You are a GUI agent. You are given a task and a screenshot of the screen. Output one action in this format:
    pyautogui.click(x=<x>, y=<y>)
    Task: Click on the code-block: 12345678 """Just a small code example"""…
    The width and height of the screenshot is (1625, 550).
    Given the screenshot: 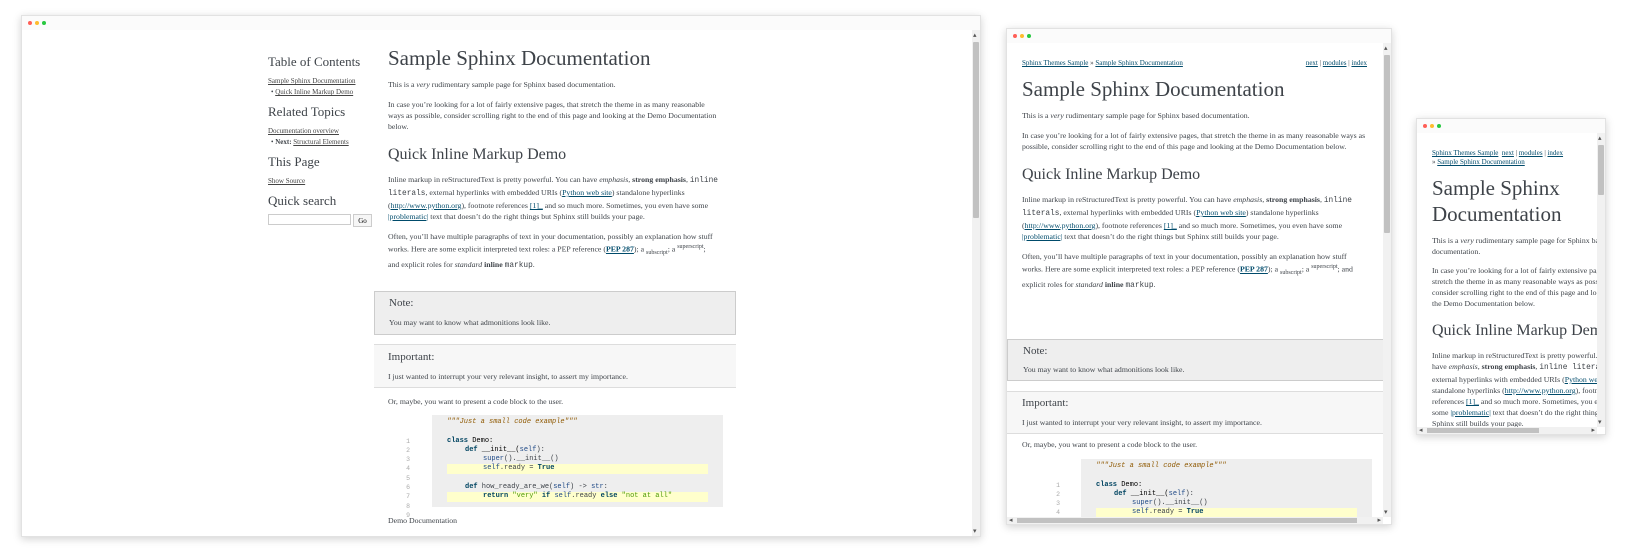 What is the action you would take?
    pyautogui.click(x=1197, y=488)
    